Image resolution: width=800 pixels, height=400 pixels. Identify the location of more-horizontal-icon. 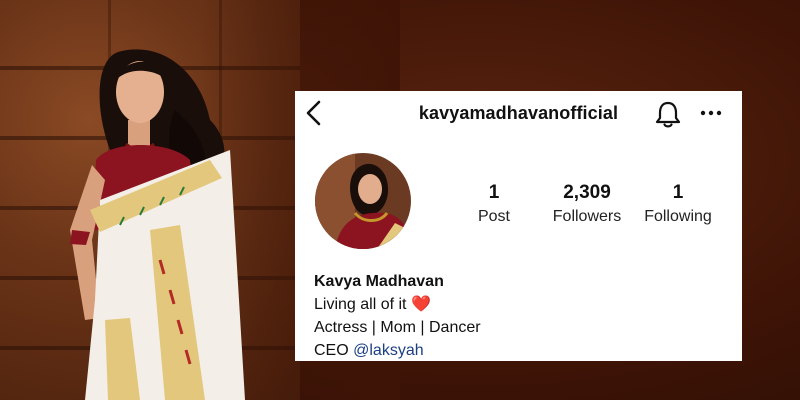
(711, 113).